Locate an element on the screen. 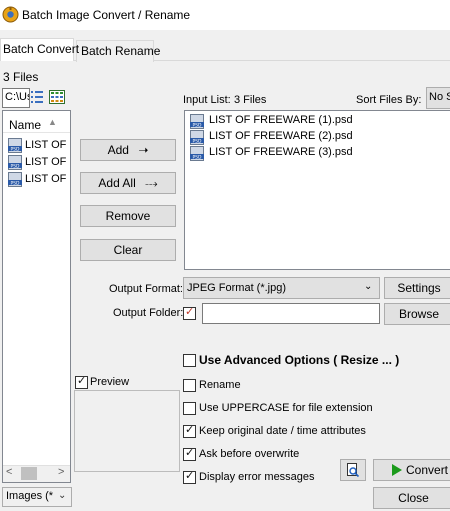 This screenshot has width=450, height=511. close-button: Close is located at coordinates (411, 498).